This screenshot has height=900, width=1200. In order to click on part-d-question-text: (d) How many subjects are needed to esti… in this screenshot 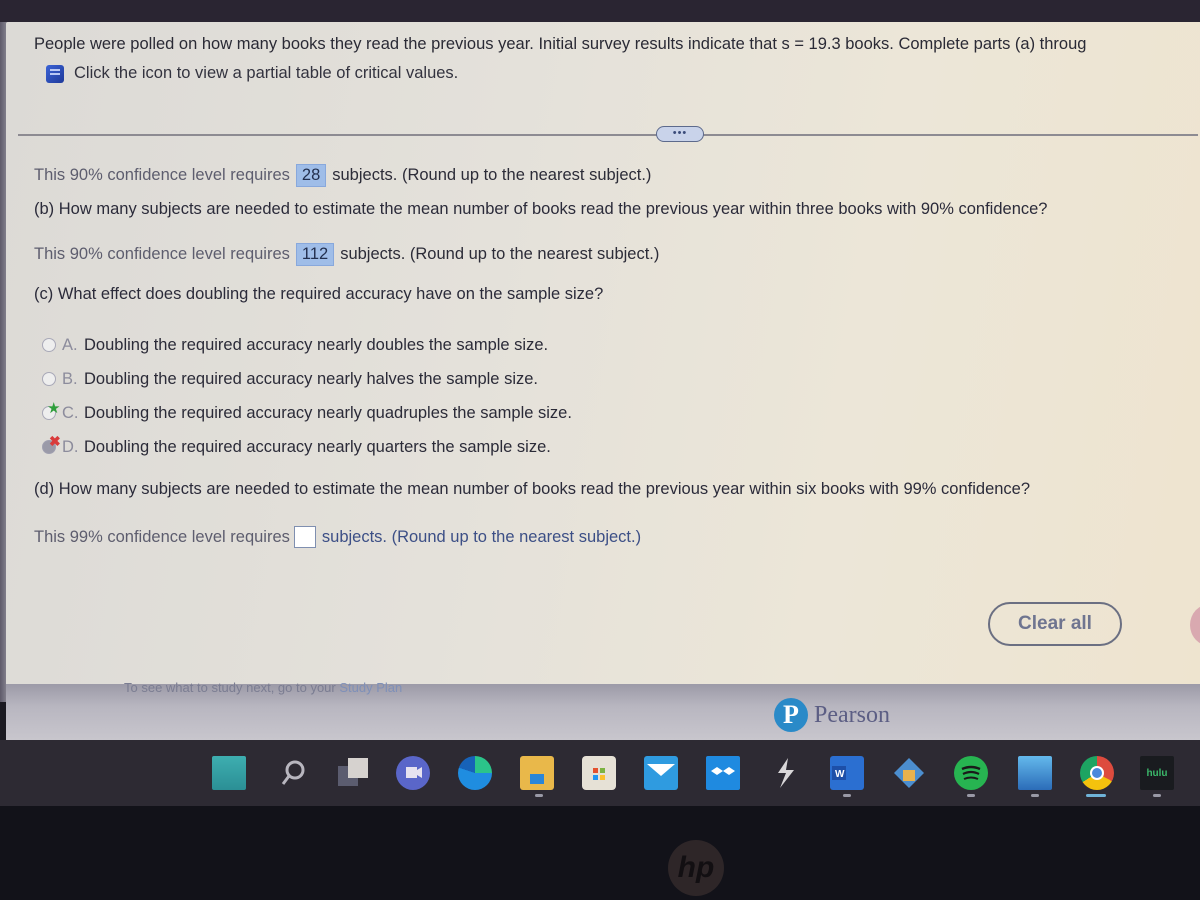, I will do `click(532, 489)`.